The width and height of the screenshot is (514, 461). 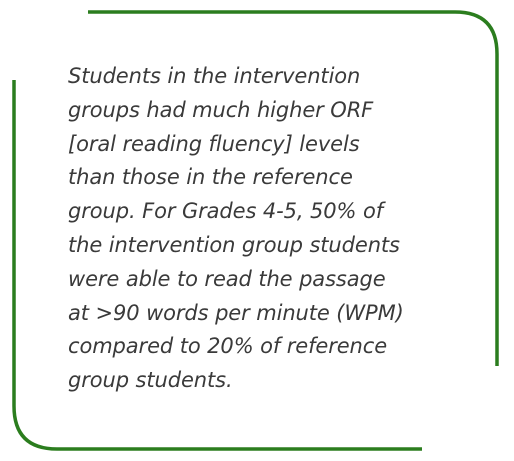 What do you see at coordinates (236, 312) in the screenshot?
I see `quote-line: at >90 words per minute (WPM)` at bounding box center [236, 312].